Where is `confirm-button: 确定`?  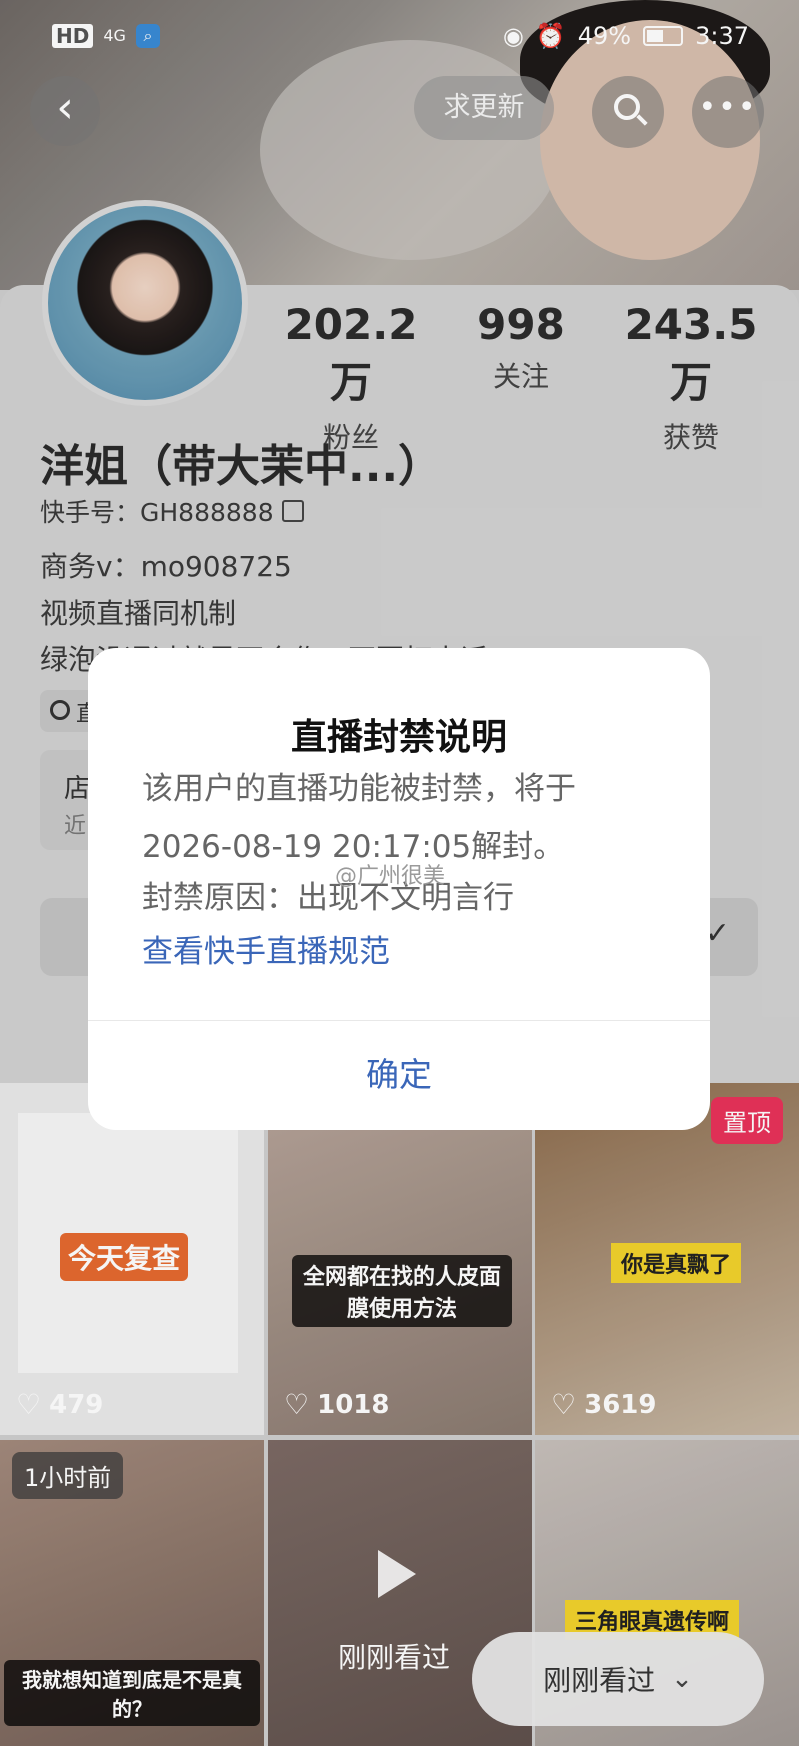 confirm-button: 确定 is located at coordinates (399, 1075).